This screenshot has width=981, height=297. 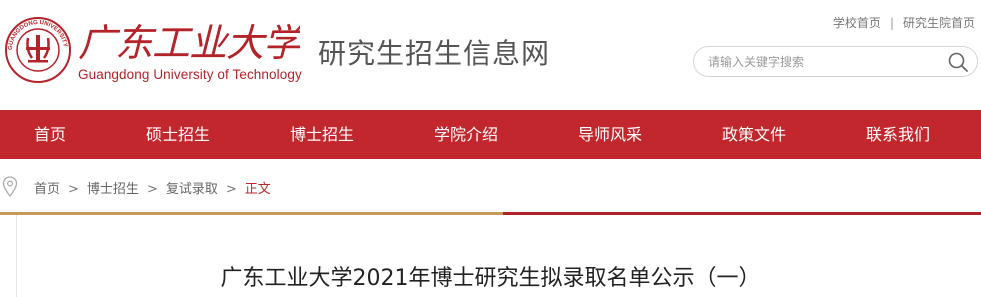 I want to click on nav-policies: 政策文件, so click(x=754, y=134).